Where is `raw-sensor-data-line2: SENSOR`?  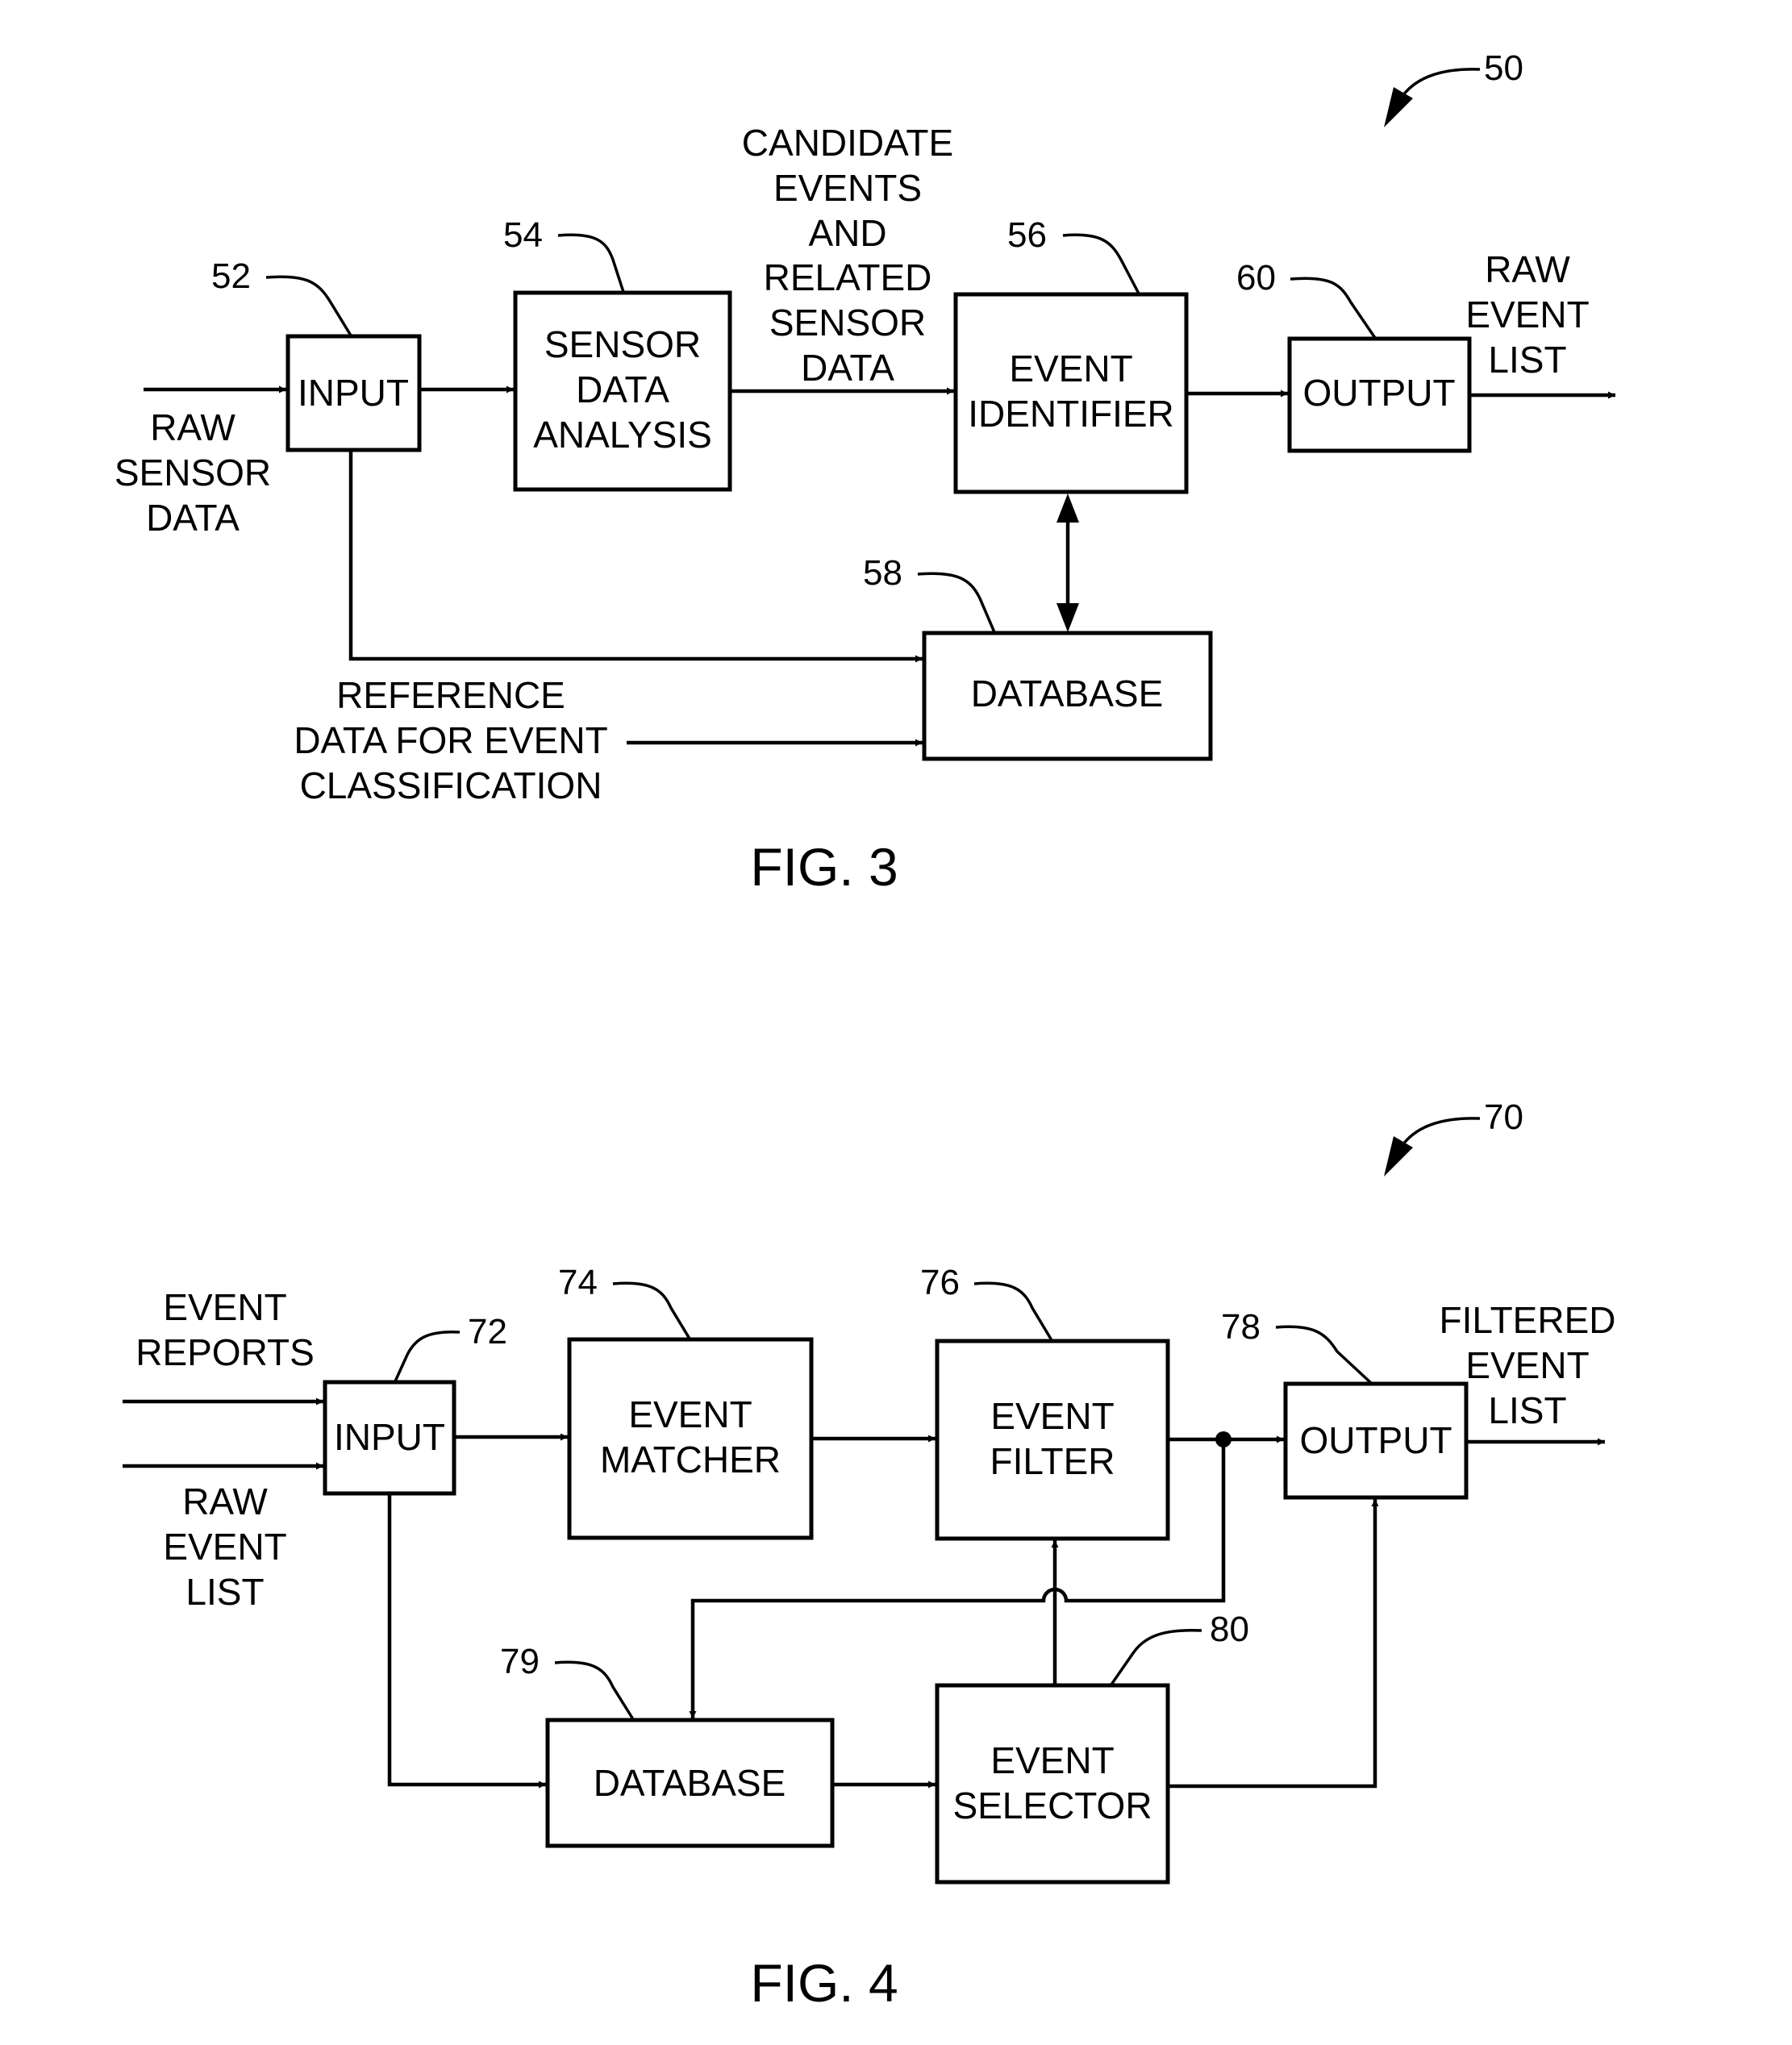
raw-sensor-data-line2: SENSOR is located at coordinates (193, 473).